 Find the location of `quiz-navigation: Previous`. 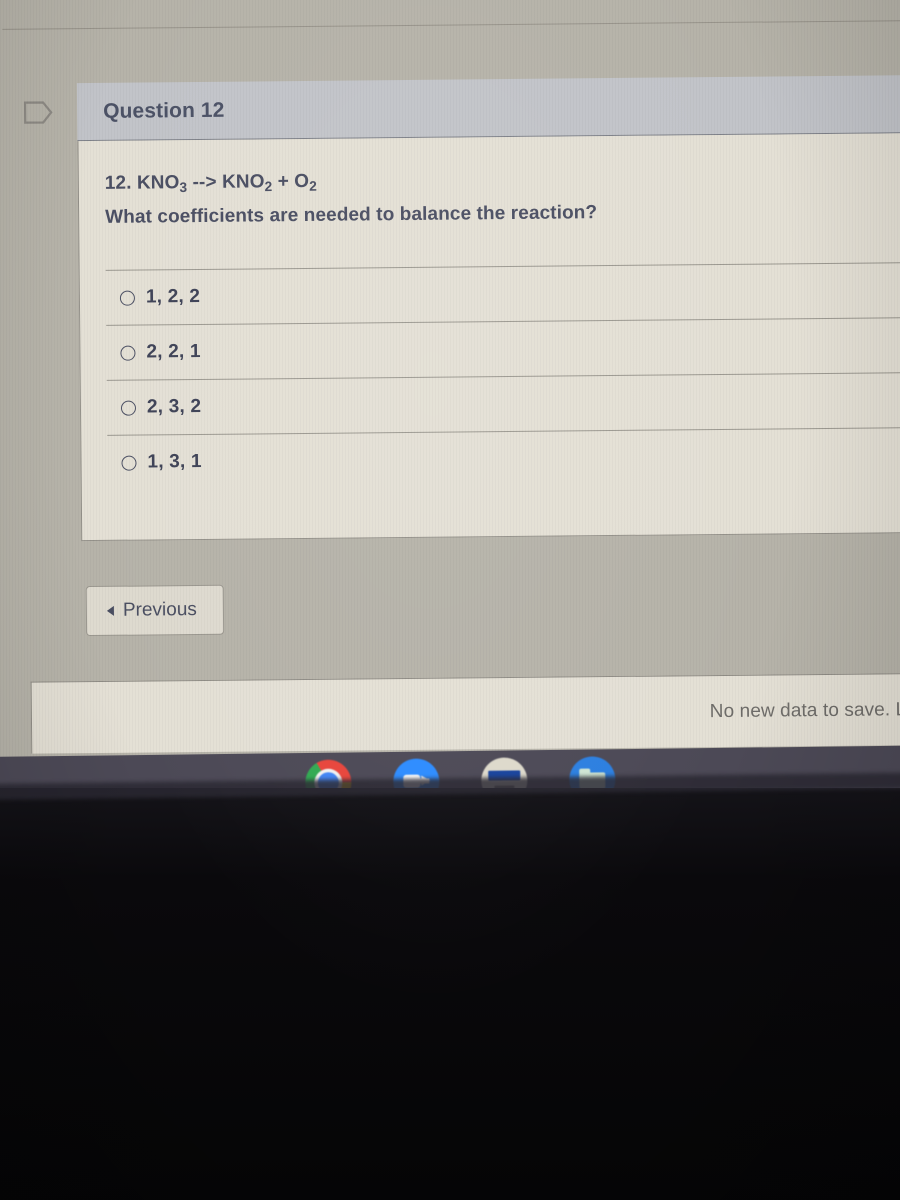

quiz-navigation: Previous is located at coordinates (155, 610).